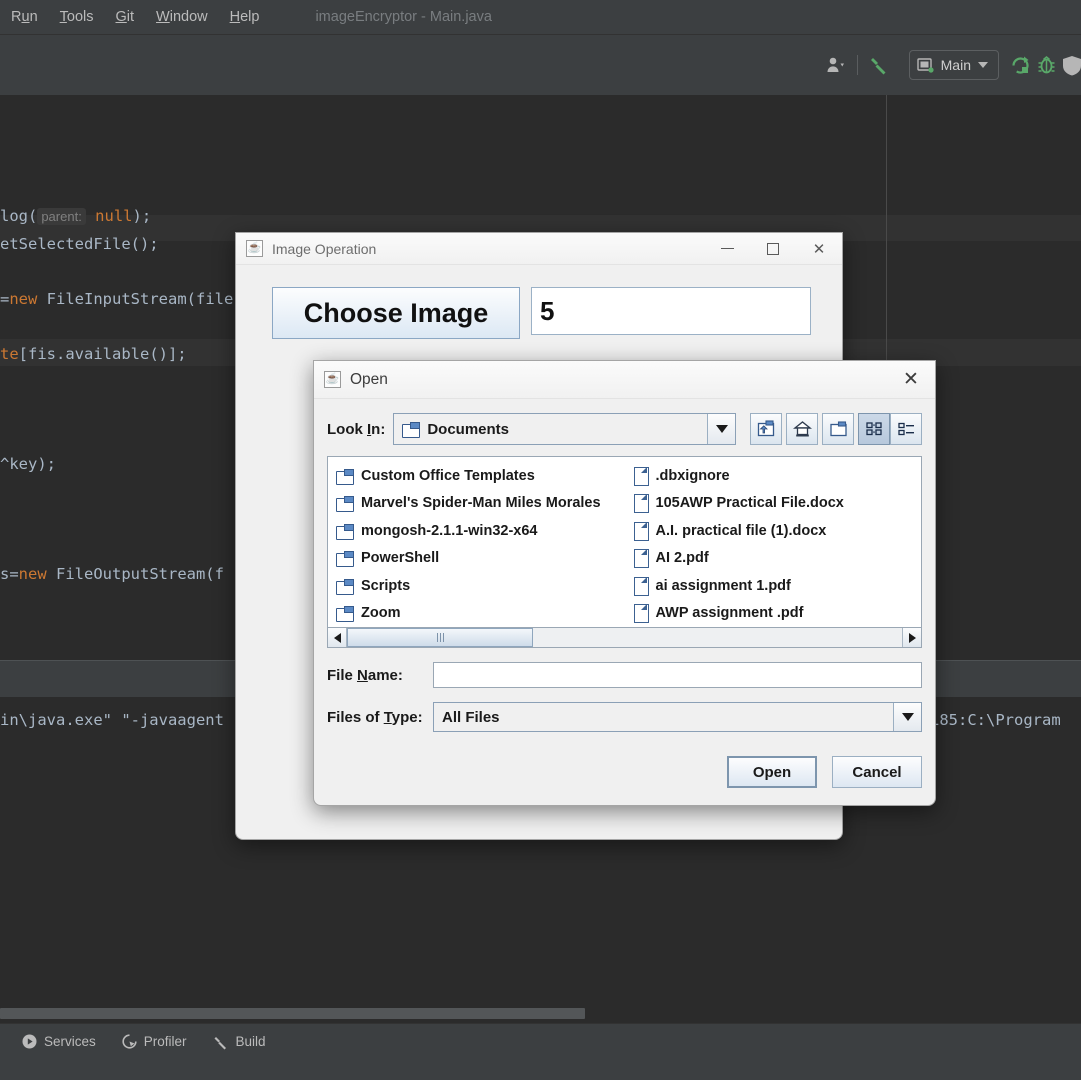 The width and height of the screenshot is (1081, 1080). I want to click on console-output-left: in\java.exe" "-javaagent, so click(112, 720).